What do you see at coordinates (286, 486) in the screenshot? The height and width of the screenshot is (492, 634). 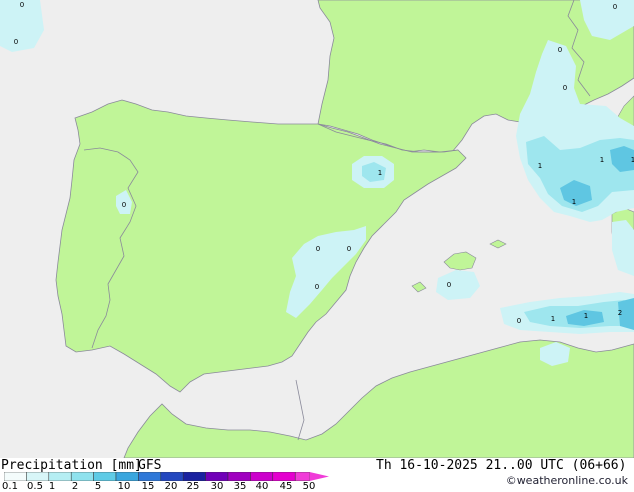 I see `legend-tick-label: 45` at bounding box center [286, 486].